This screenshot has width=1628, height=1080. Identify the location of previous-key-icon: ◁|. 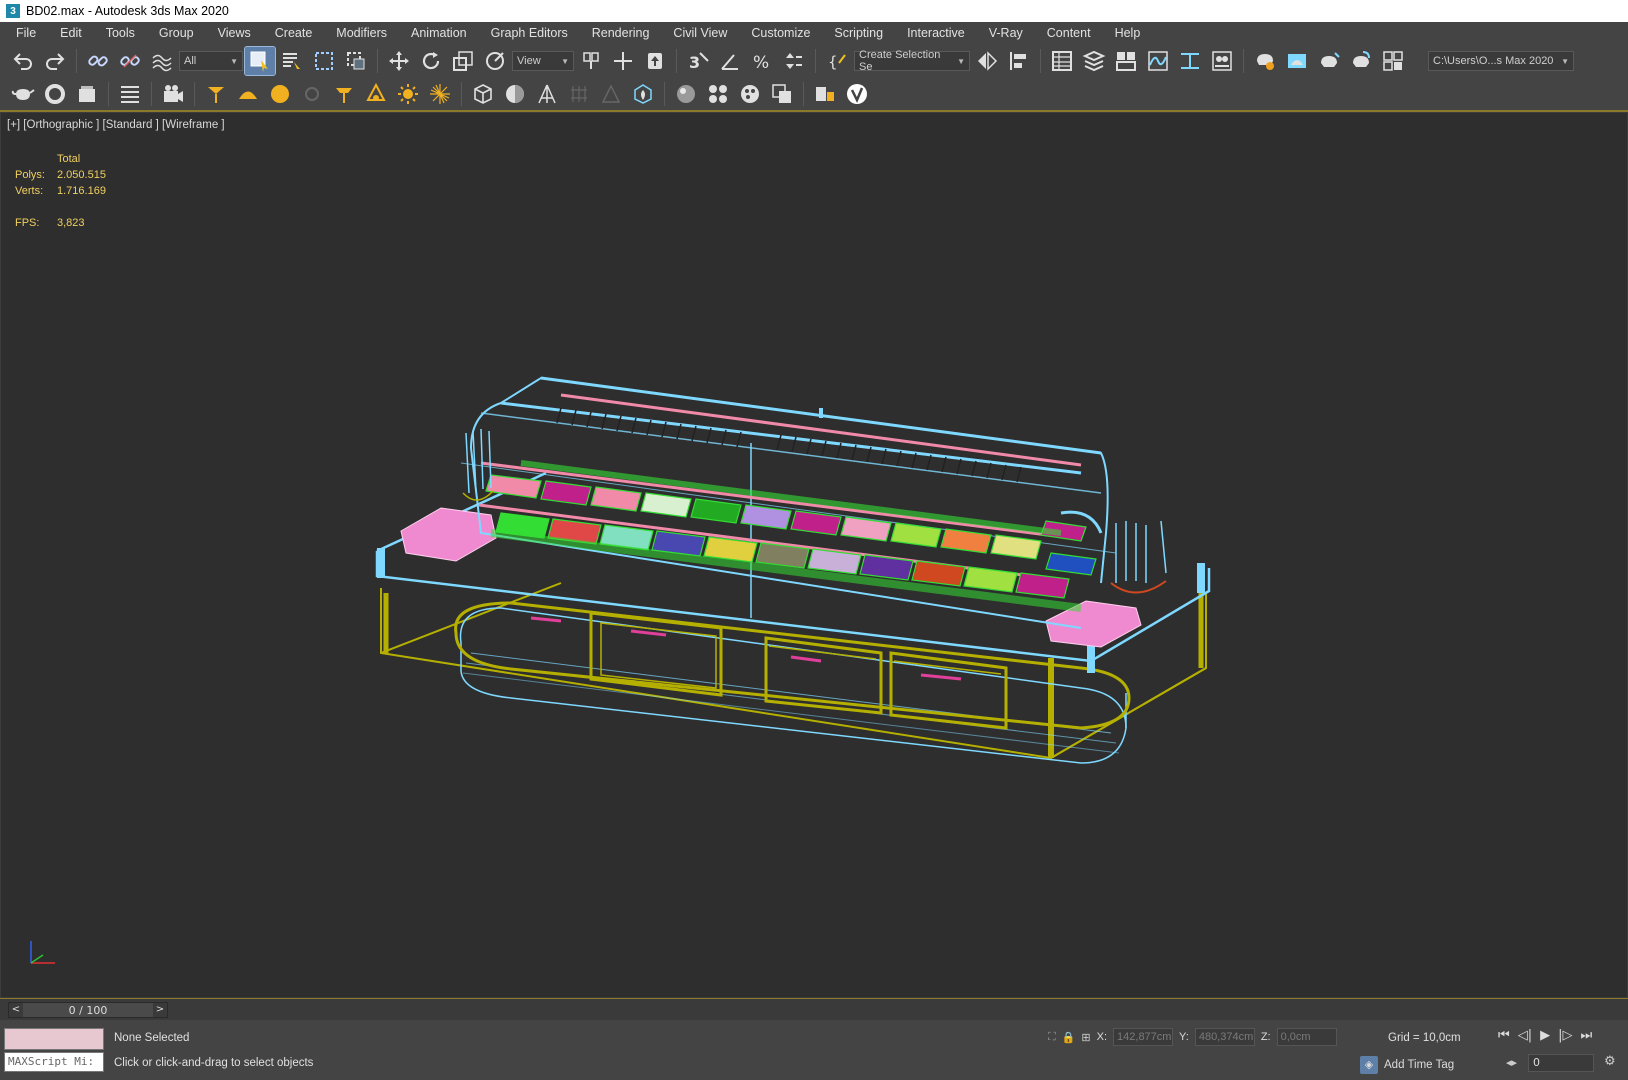
(1525, 1035).